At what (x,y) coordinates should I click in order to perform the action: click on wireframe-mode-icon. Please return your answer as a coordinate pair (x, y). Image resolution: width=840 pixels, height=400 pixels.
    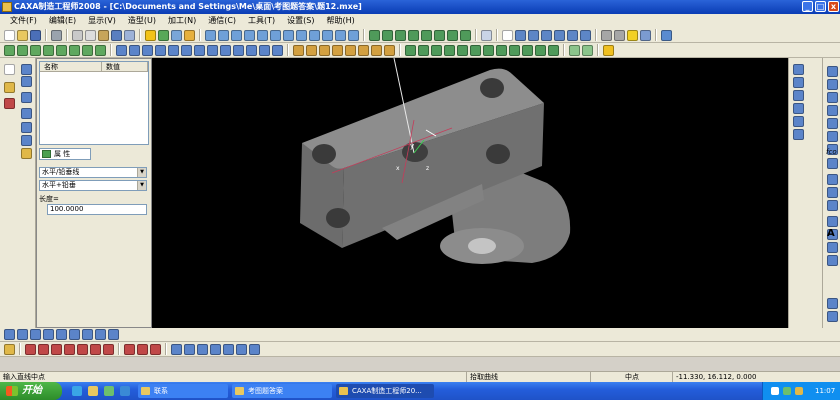
    Looking at the image, I should click on (619, 35).